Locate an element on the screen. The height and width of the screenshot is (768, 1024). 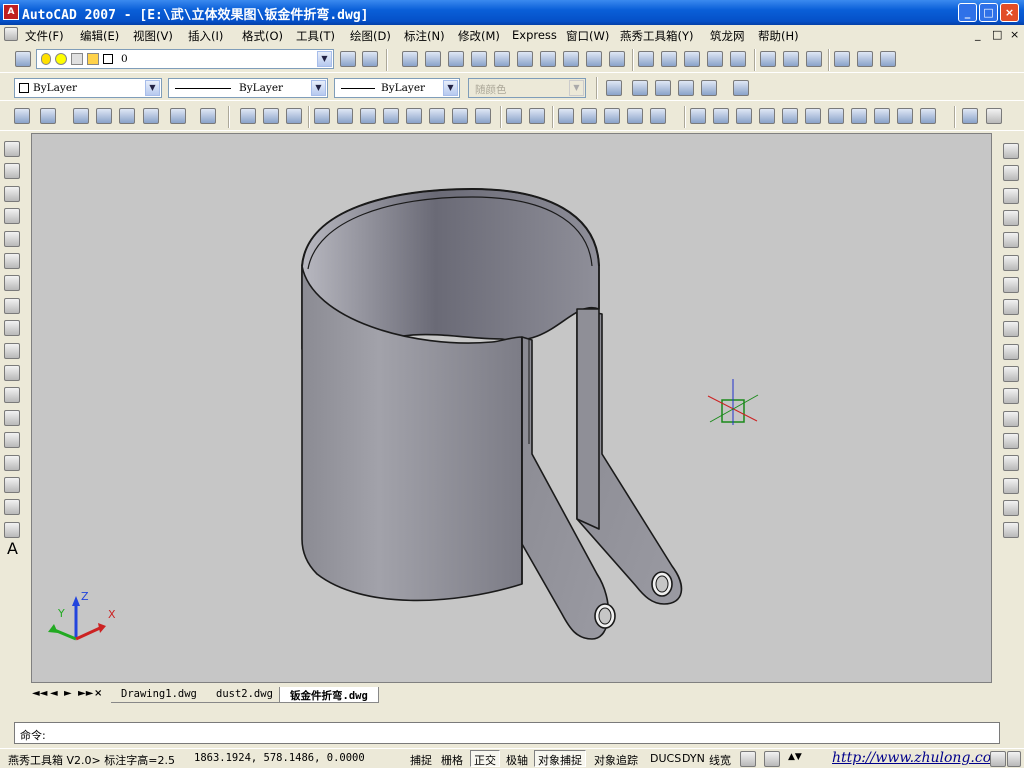
dim-update-icon is located at coordinates (1011, 507).